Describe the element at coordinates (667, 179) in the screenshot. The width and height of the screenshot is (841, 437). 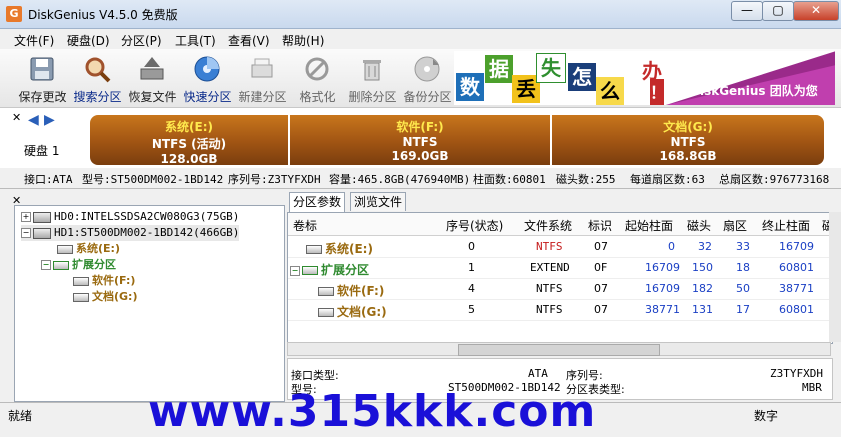
I see `disk-sectors-per-track: 每道扇区数:63` at that location.